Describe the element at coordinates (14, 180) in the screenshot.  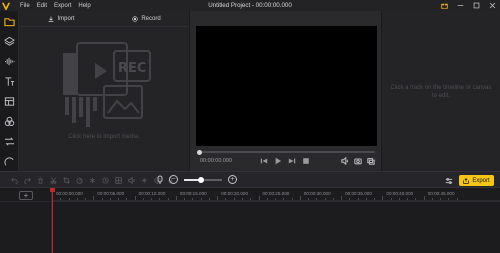
I see `undo-button` at that location.